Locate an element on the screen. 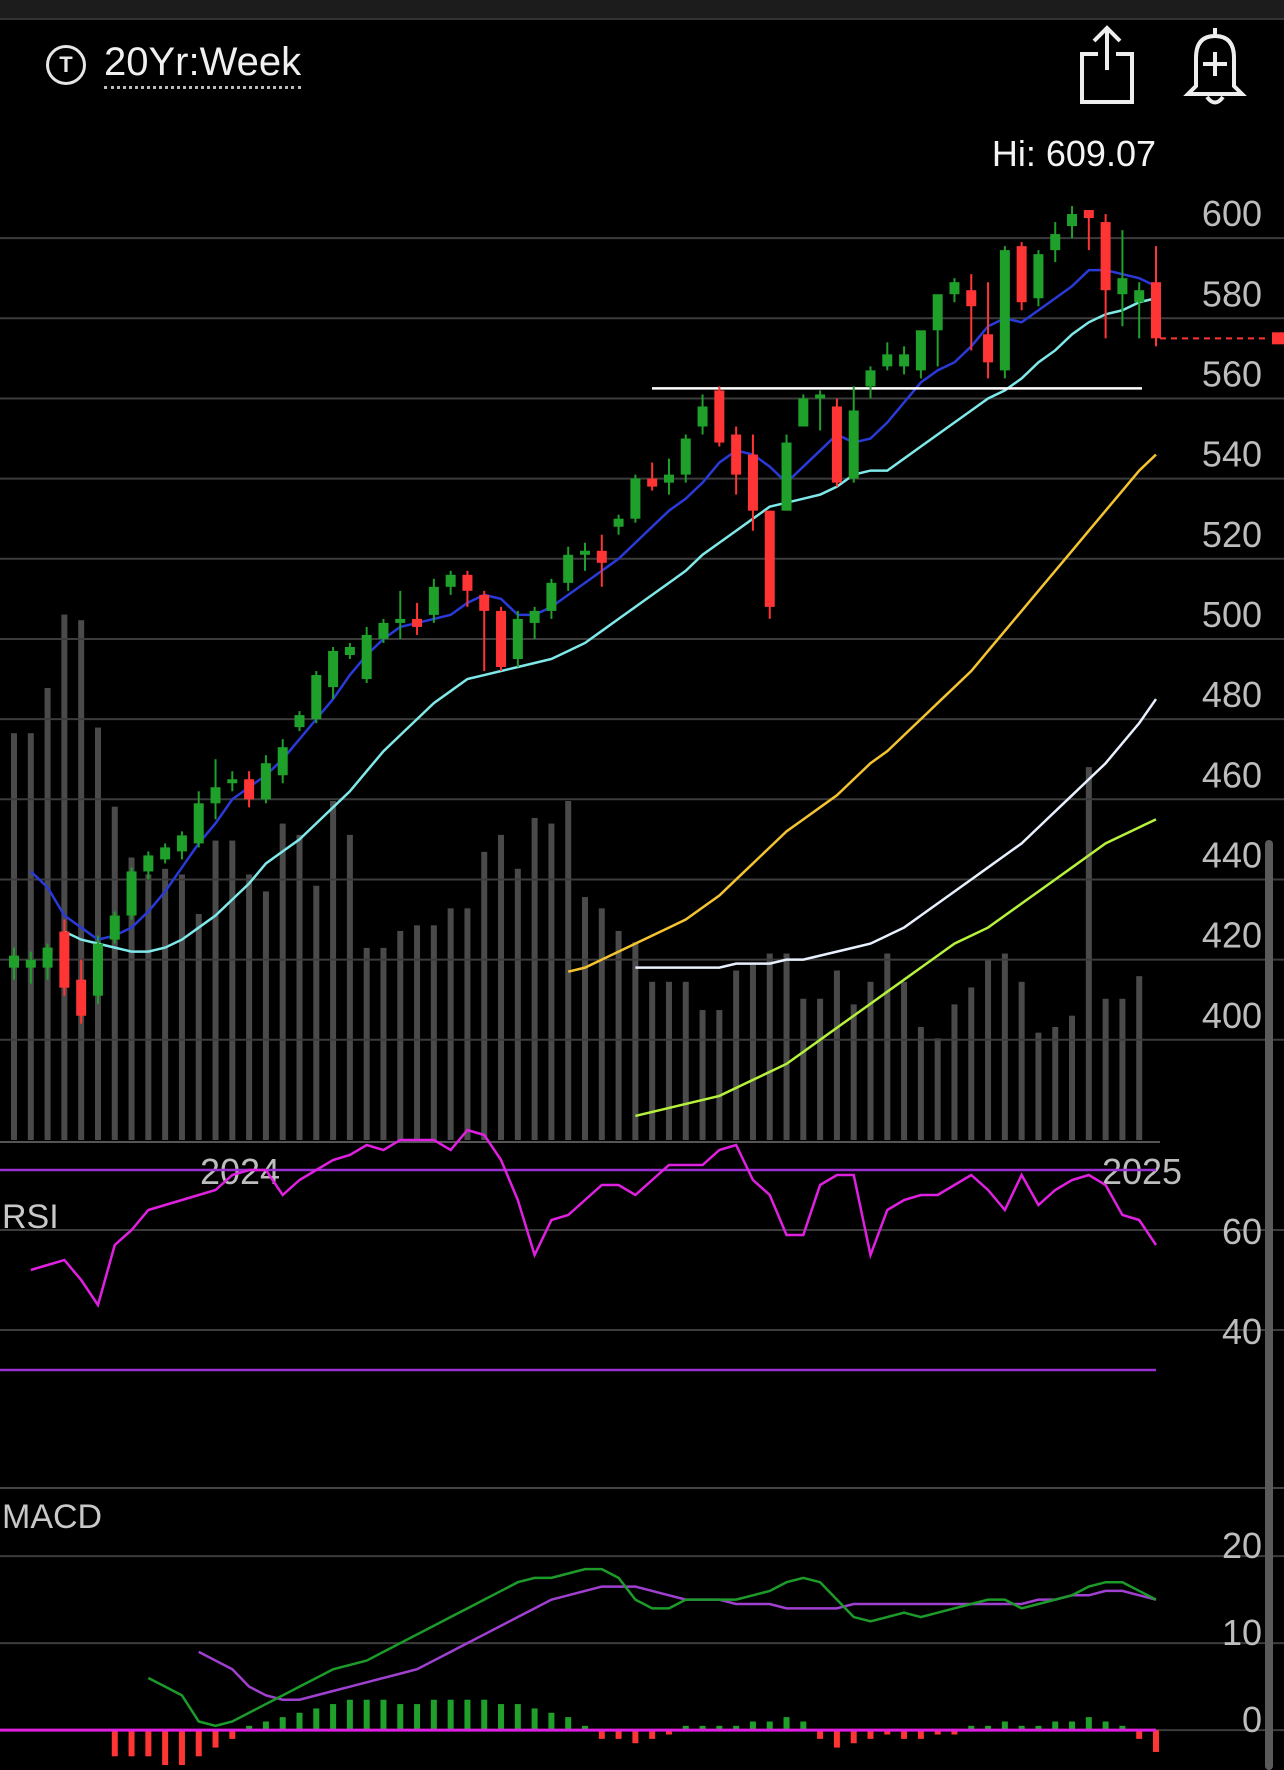 Image resolution: width=1284 pixels, height=1770 pixels. y-tick-label: 540 is located at coordinates (1232, 454).